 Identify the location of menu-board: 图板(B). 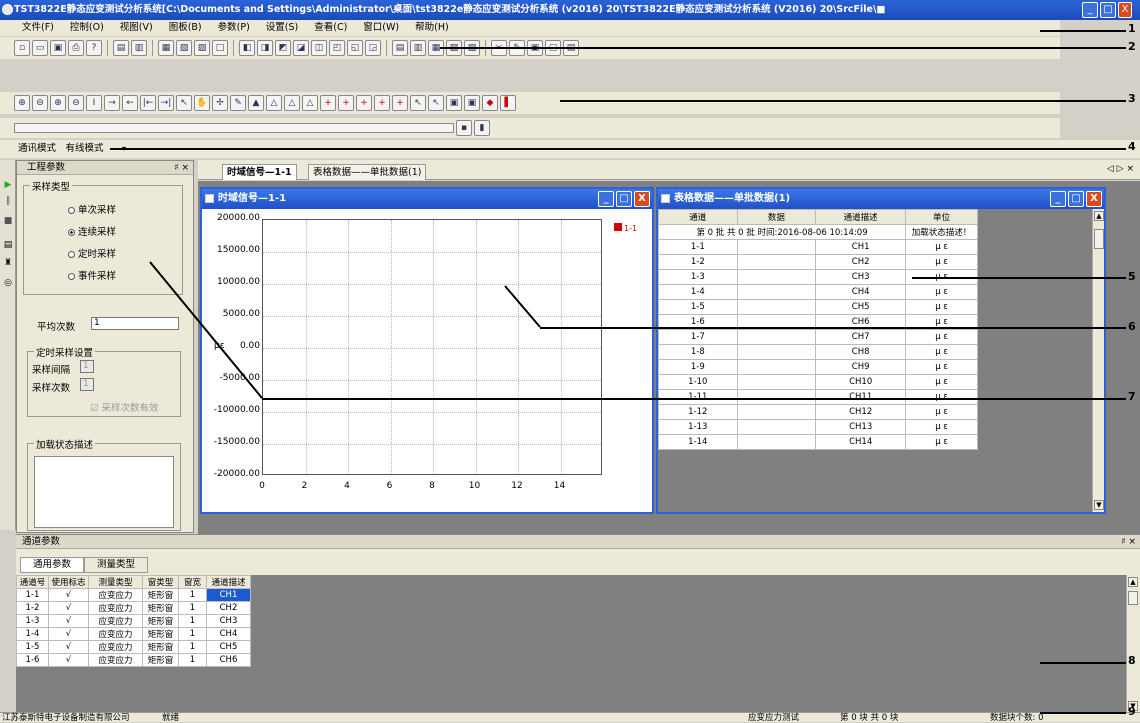
(185, 28).